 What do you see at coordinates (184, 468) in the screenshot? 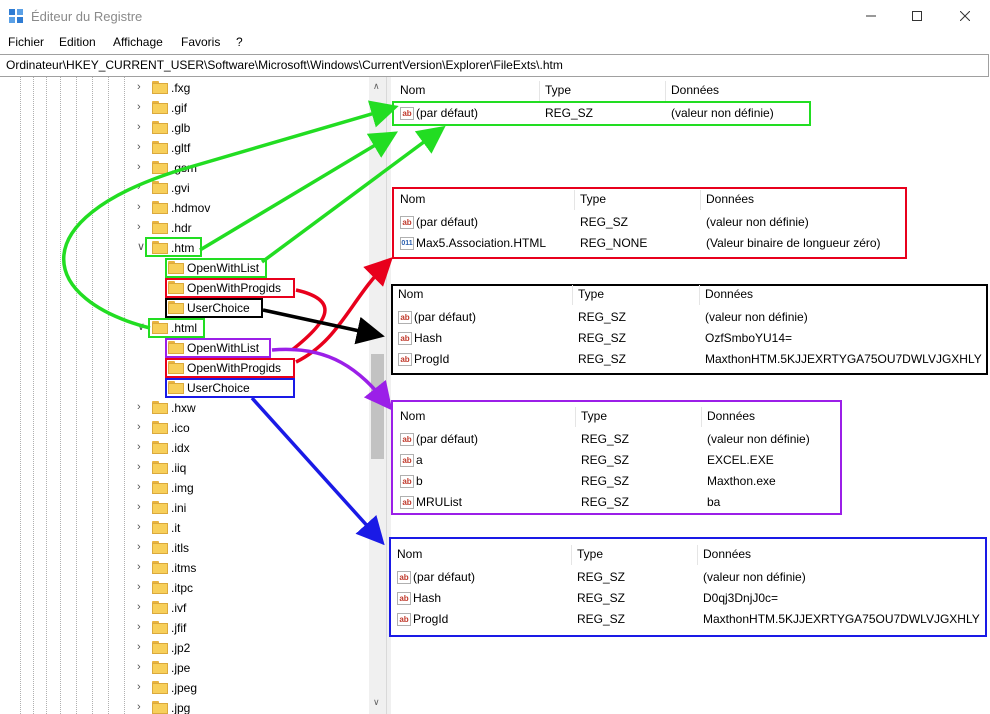
I see `tree-key: › .iiq` at bounding box center [184, 468].